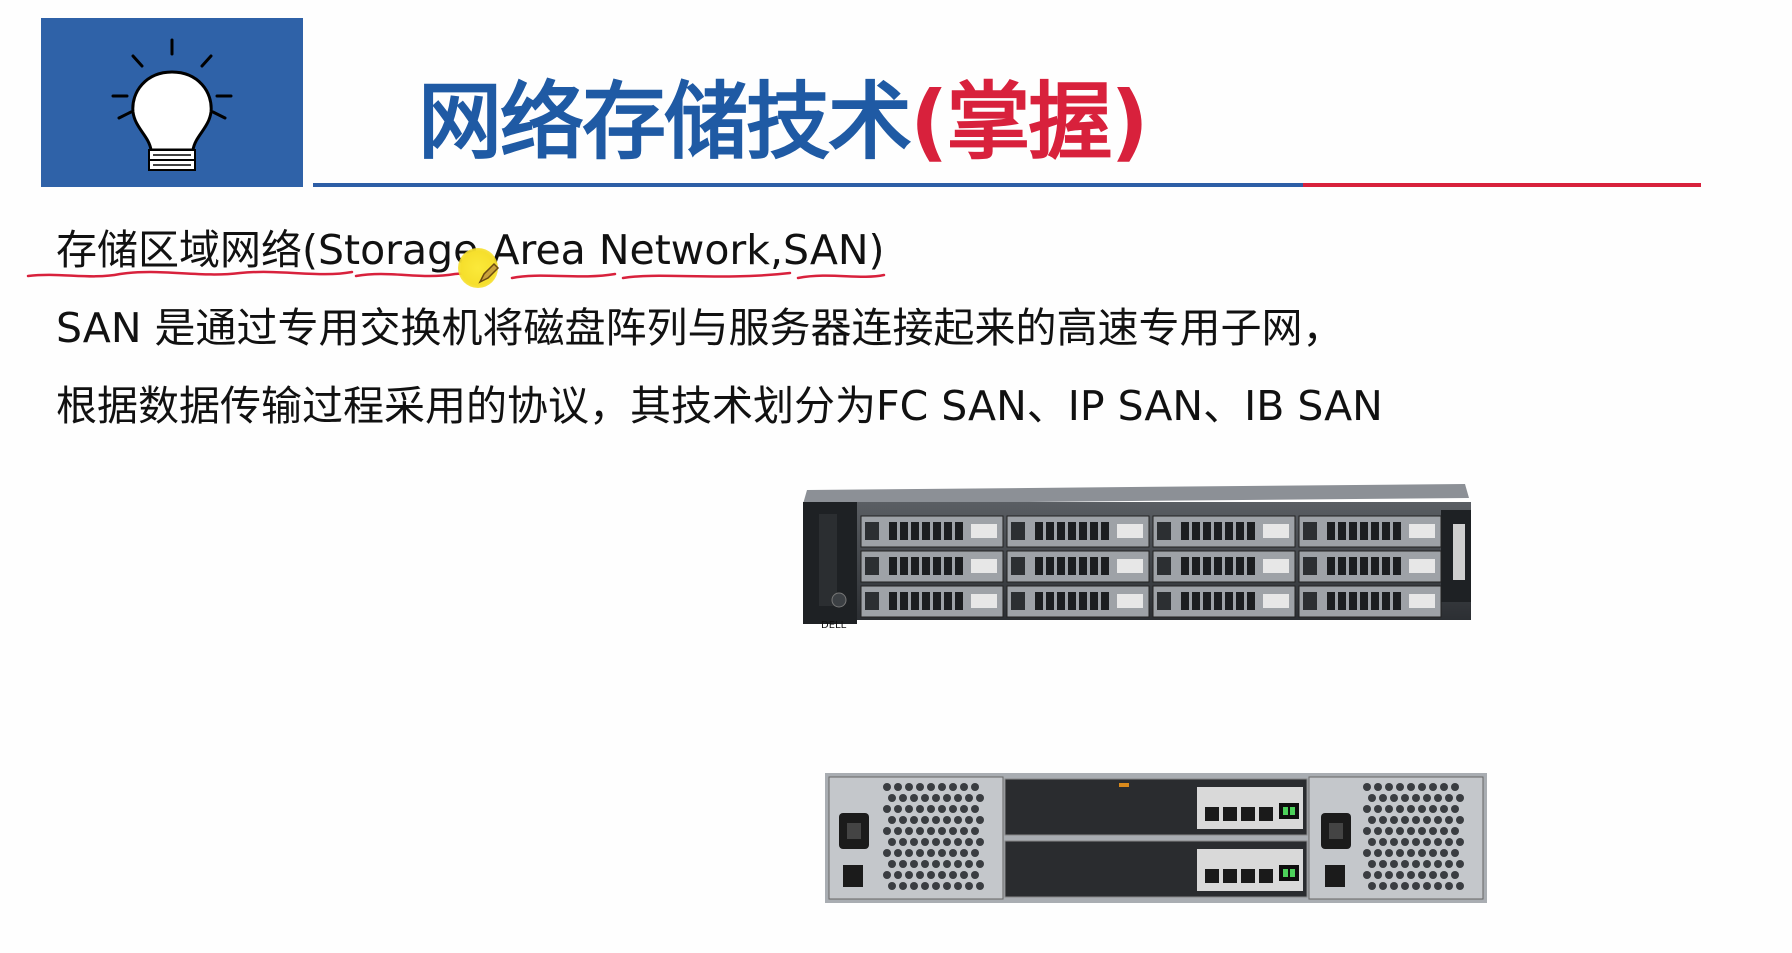 Image resolution: width=1792 pixels, height=953 pixels. I want to click on title-accent: (掌握), so click(1029, 122).